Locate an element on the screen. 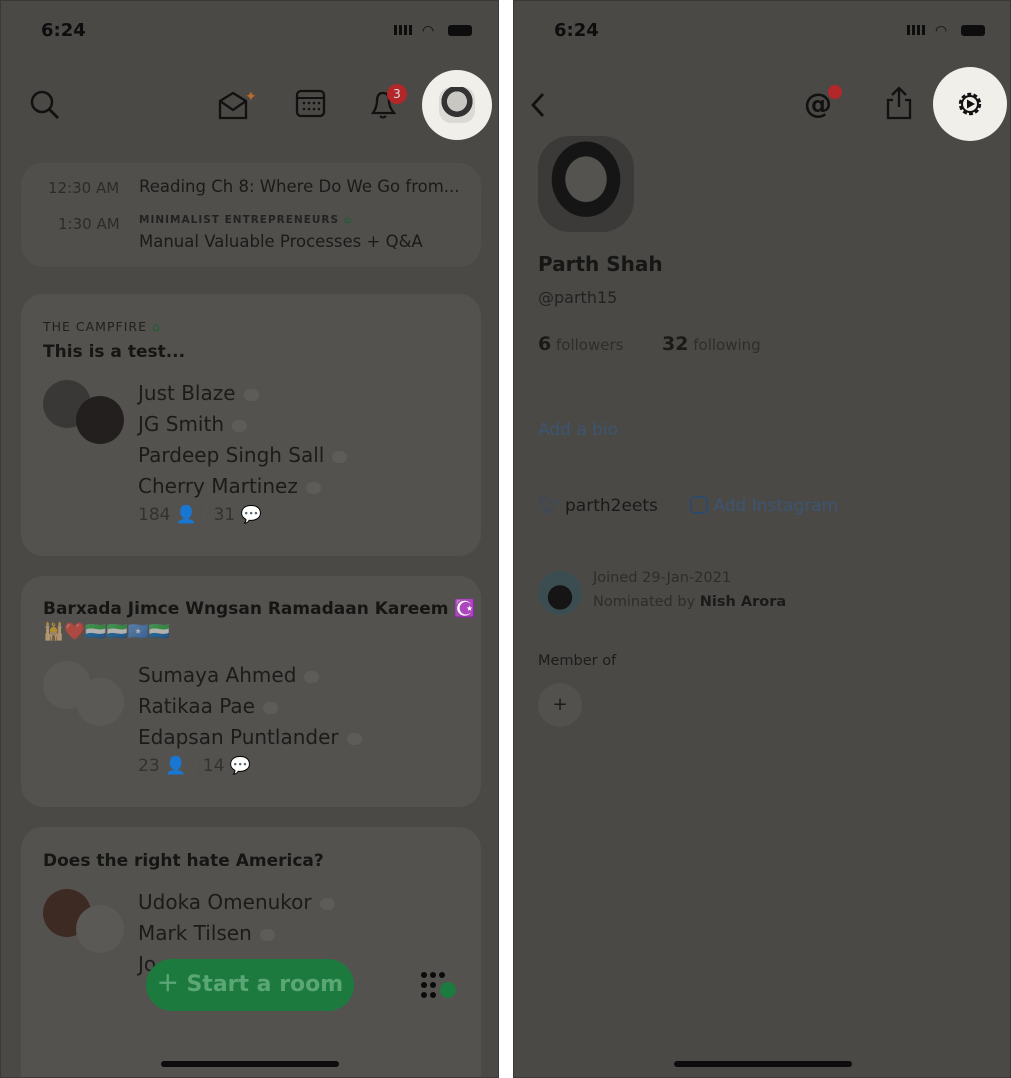 The width and height of the screenshot is (1011, 1078). event-club: MINIMALIST ENTREPRENEURS is located at coordinates (239, 220).